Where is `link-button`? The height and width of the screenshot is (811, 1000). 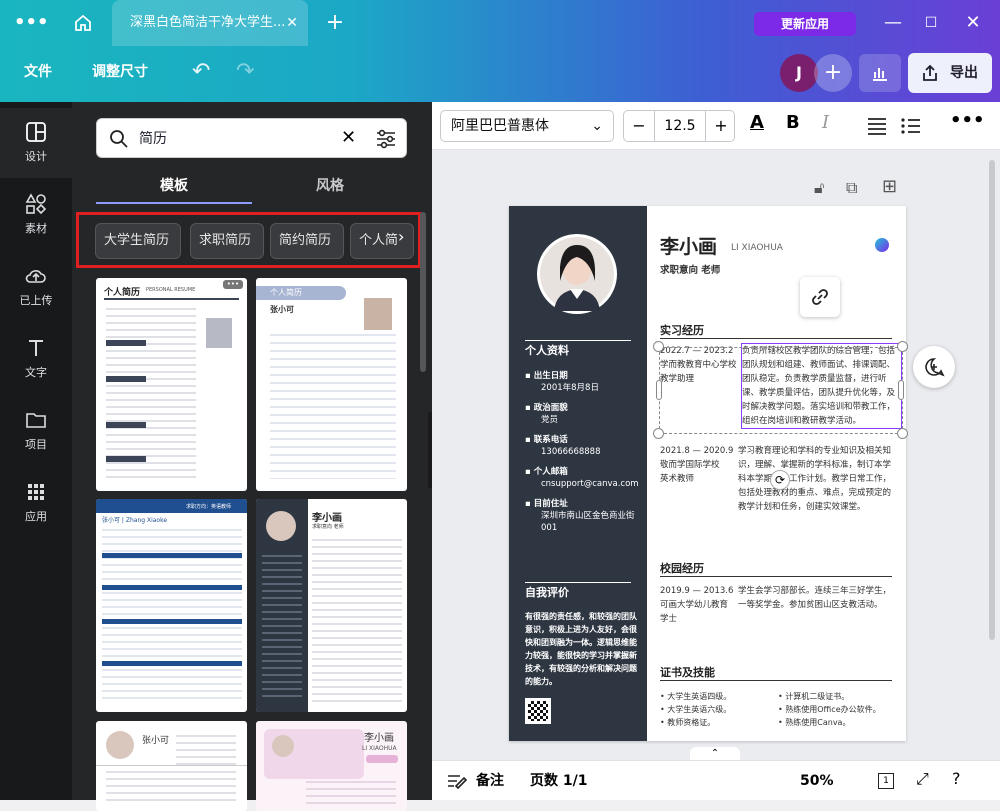
link-button is located at coordinates (820, 297).